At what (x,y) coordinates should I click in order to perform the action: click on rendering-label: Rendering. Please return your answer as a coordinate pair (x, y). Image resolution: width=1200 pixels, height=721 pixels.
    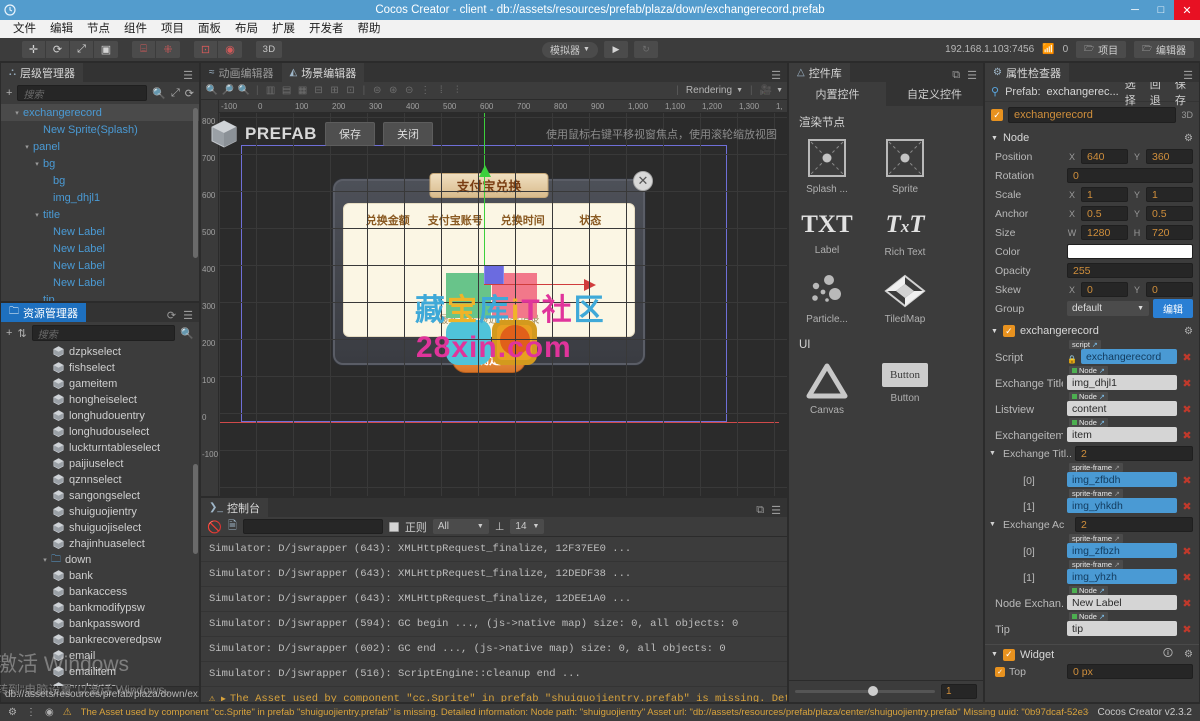
    Looking at the image, I should click on (709, 90).